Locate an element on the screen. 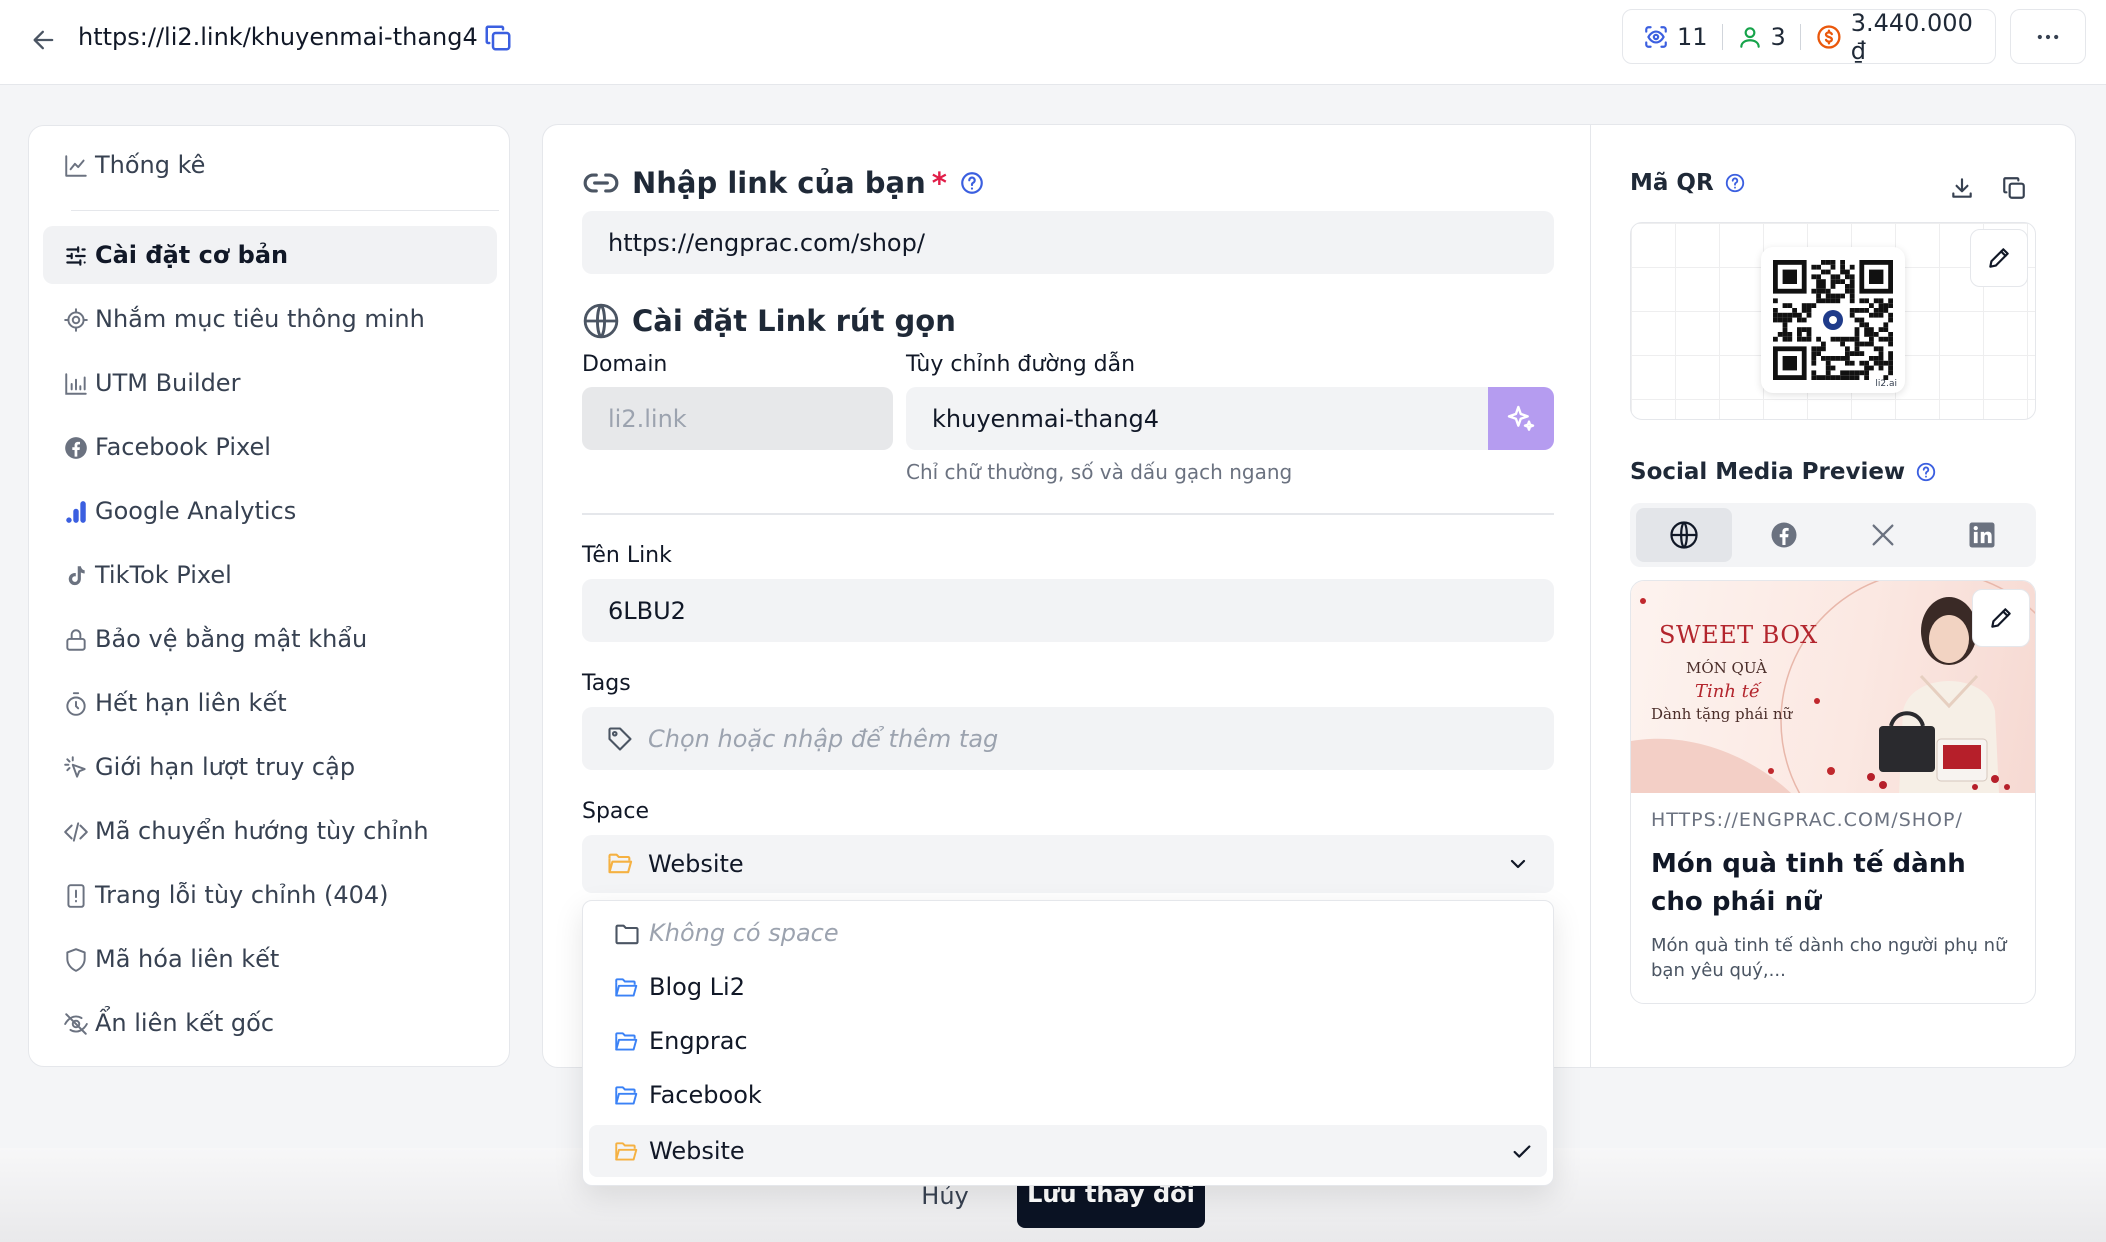 Image resolution: width=2106 pixels, height=1242 pixels. sidebar-item-smart-targeting: Nhắm mục tiêu thông minh is located at coordinates (270, 319).